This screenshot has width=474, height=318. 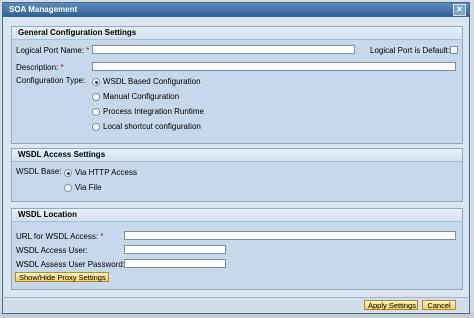 I want to click on via-file-label: Via File, so click(x=88, y=187).